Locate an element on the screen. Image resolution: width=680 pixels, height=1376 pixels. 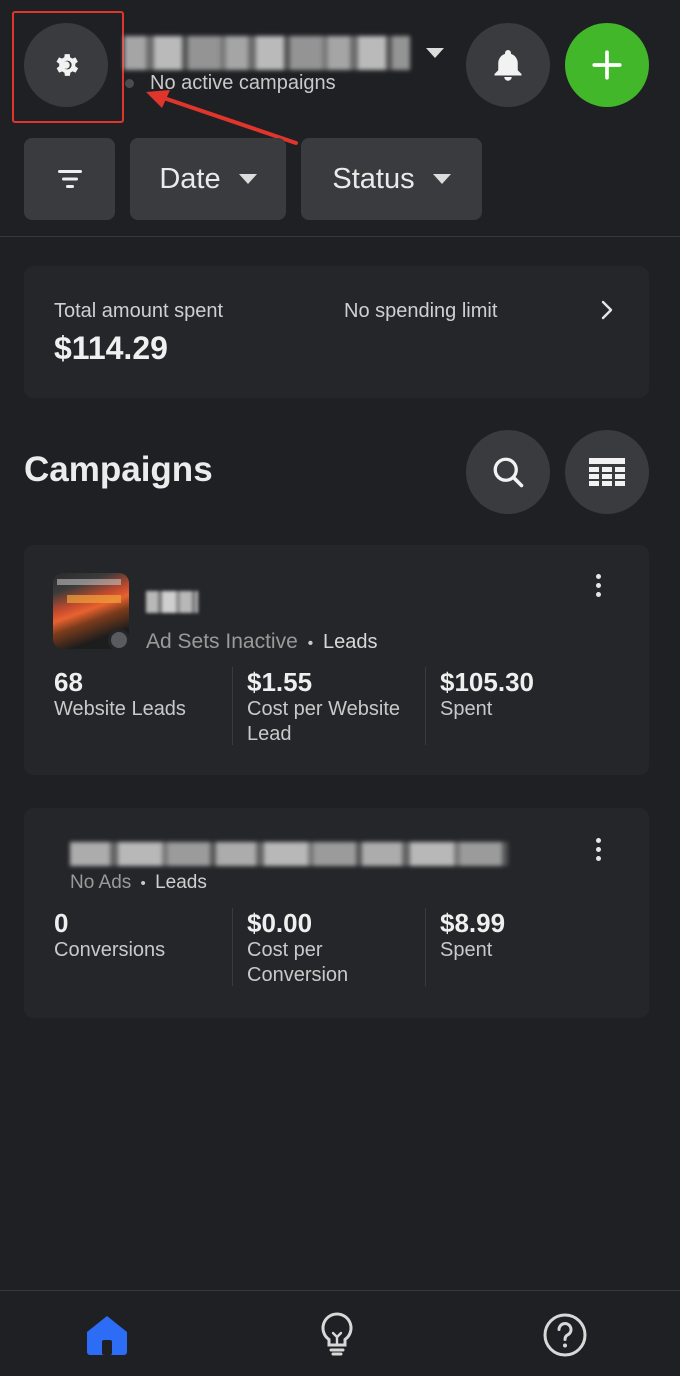
status-filter-dropdown: Status is located at coordinates (391, 179).